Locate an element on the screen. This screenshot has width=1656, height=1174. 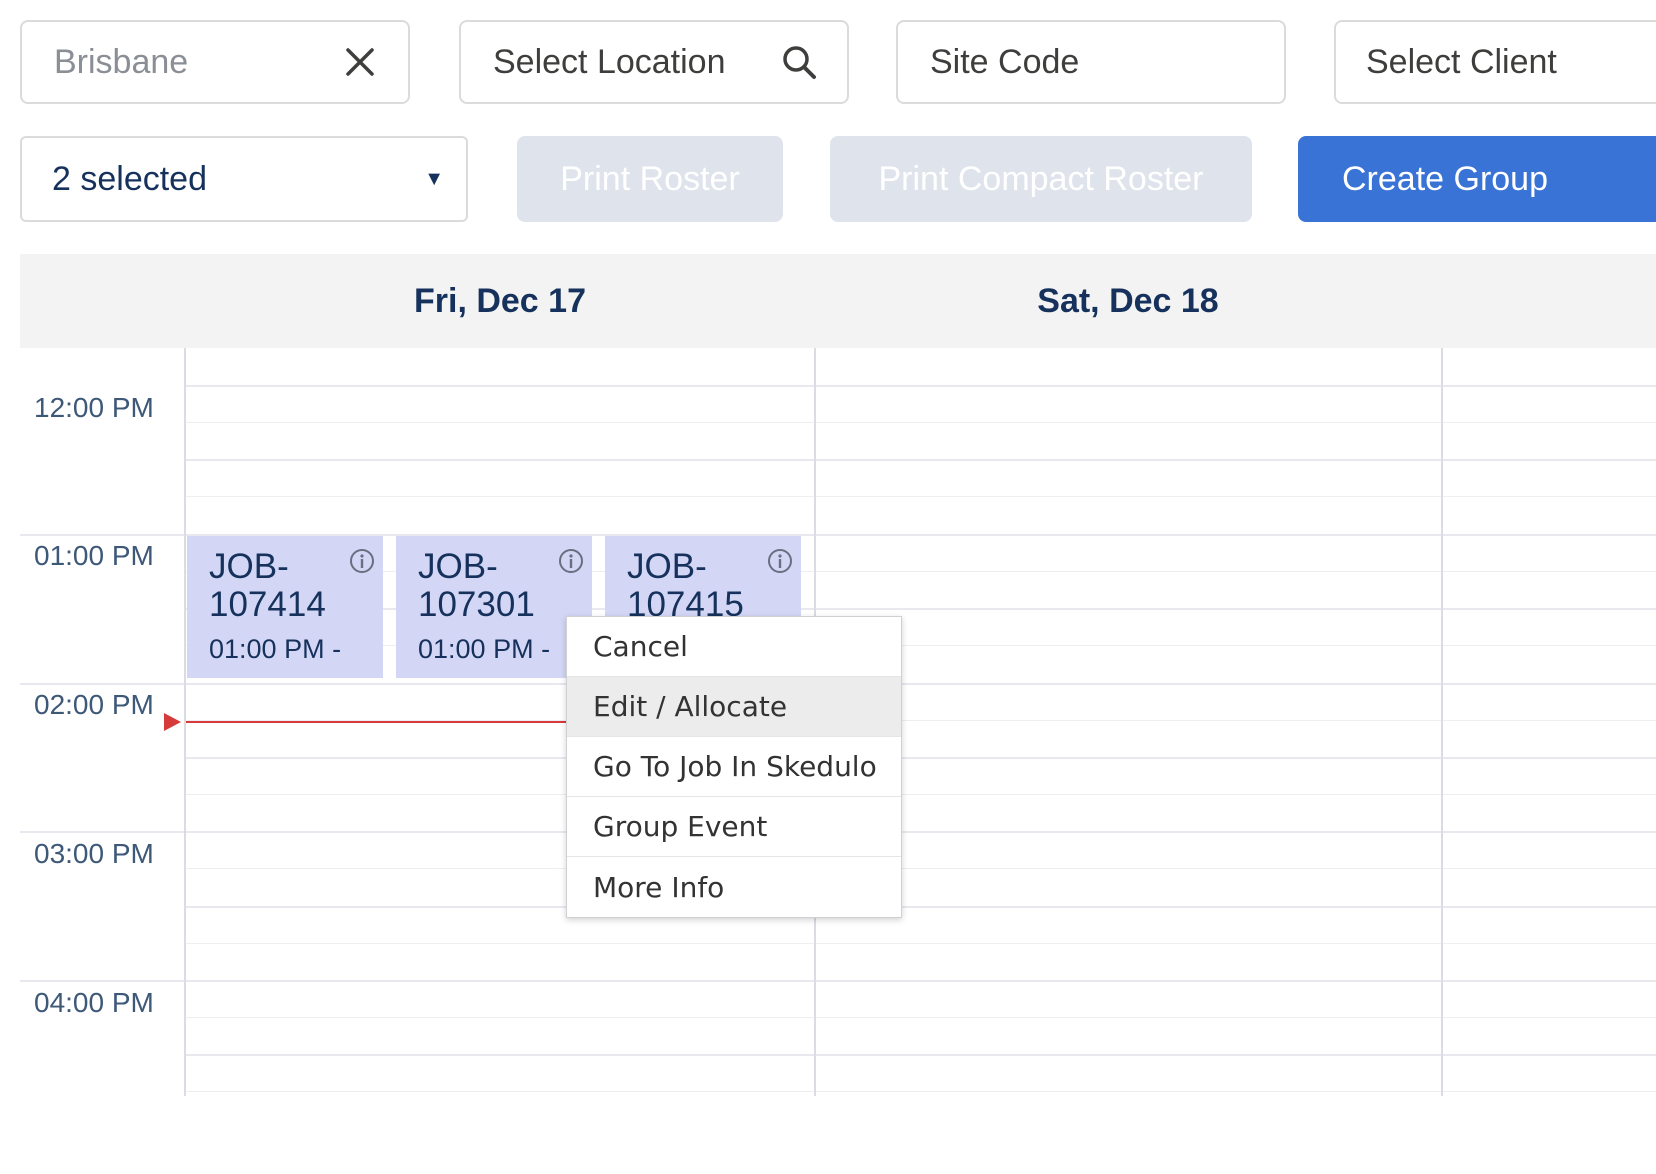
job-id: JOB-107301 is located at coordinates (476, 585).